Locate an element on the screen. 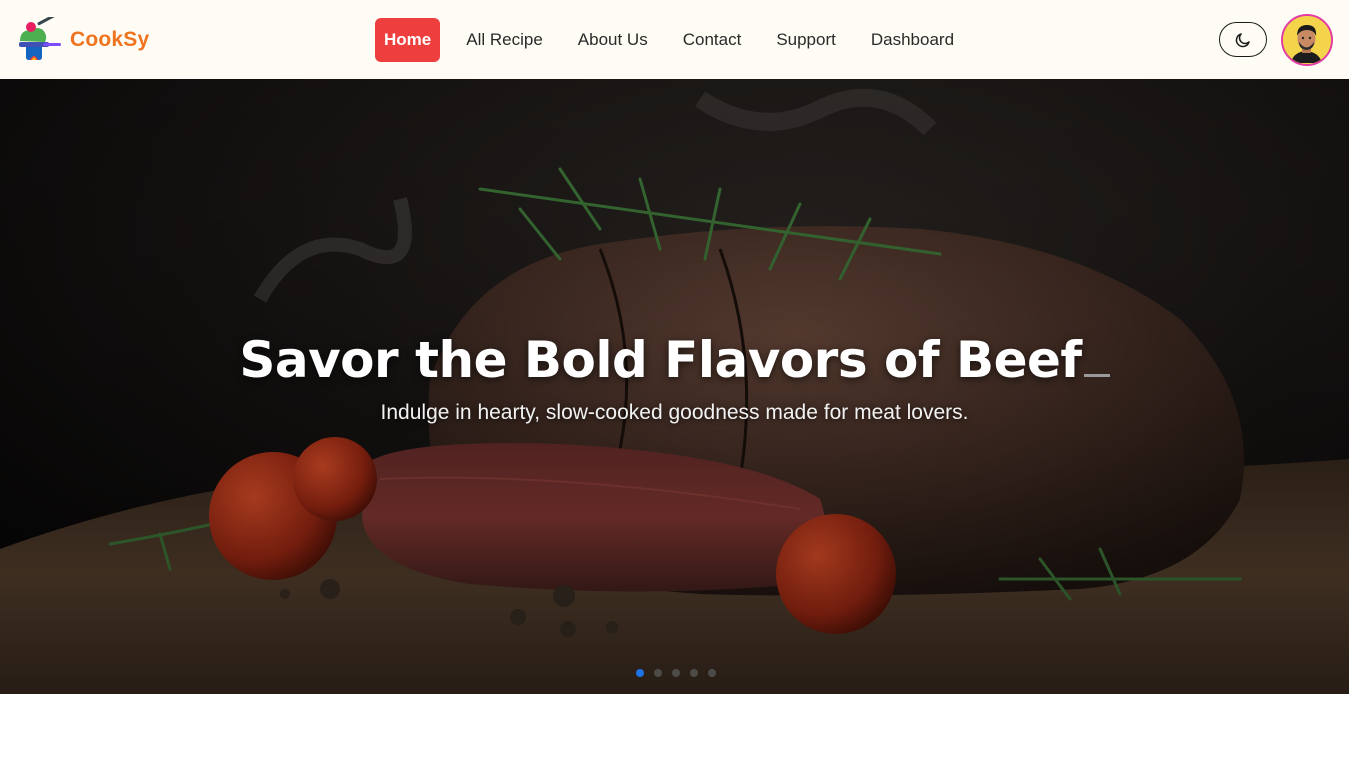 This screenshot has width=1349, height=768. carousel-pagination is located at coordinates (676, 673).